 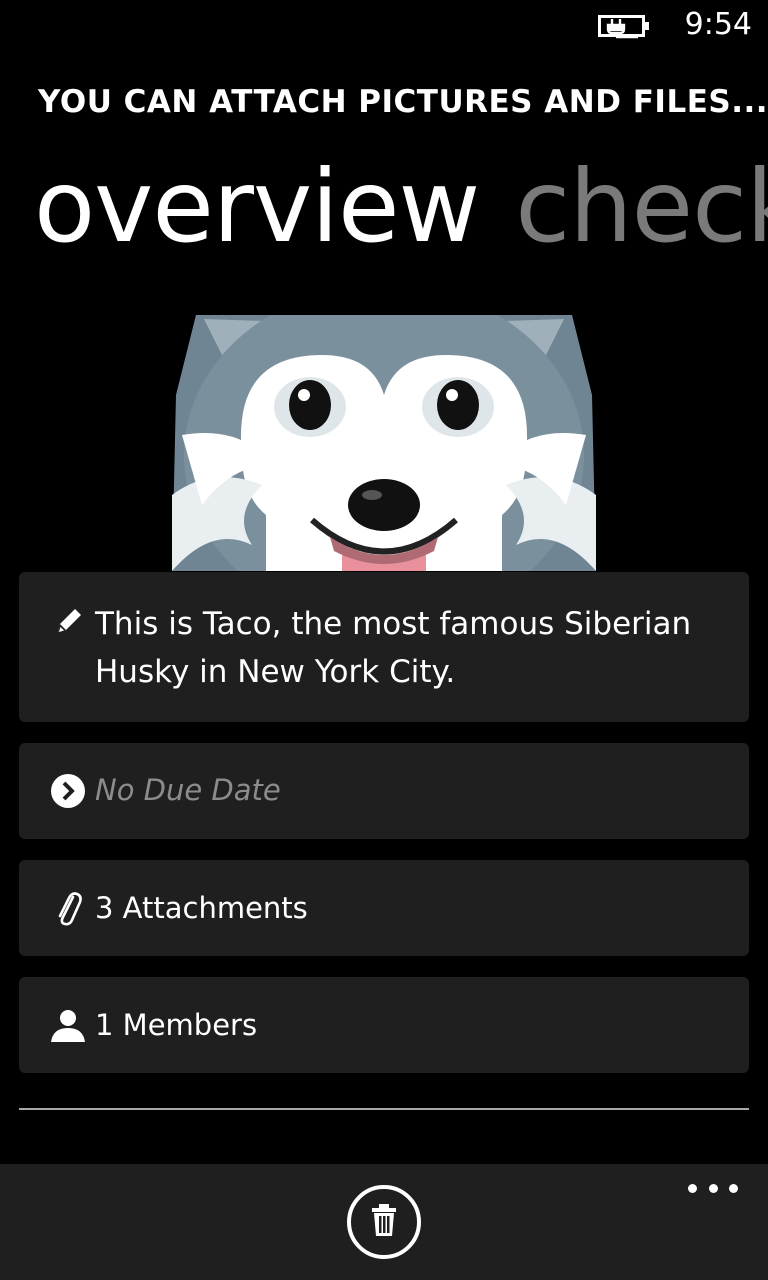 What do you see at coordinates (718, 24) in the screenshot?
I see `clock: 9:54` at bounding box center [718, 24].